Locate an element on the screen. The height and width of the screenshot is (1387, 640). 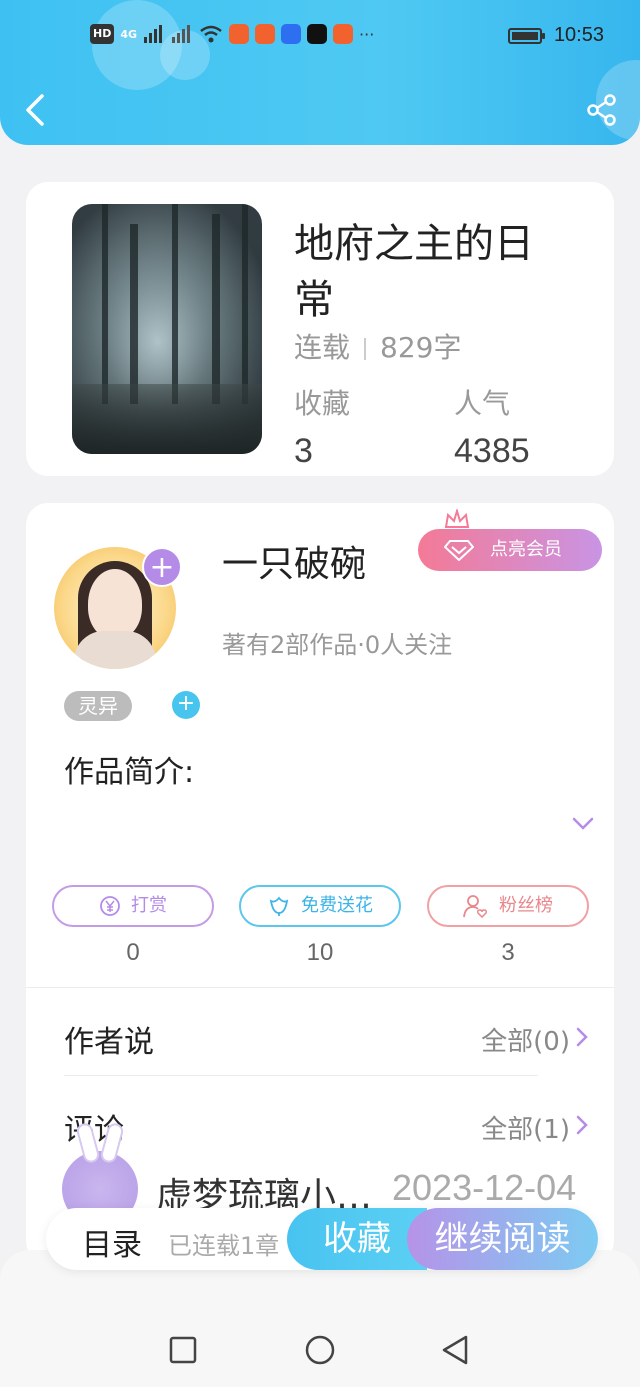
triangle-back-icon is located at coordinates (456, 1350).